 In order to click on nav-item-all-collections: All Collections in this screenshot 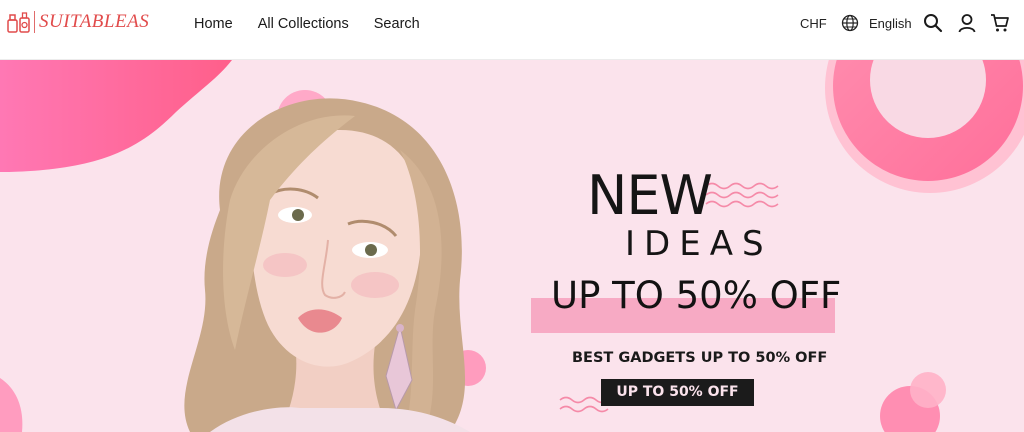, I will do `click(303, 24)`.